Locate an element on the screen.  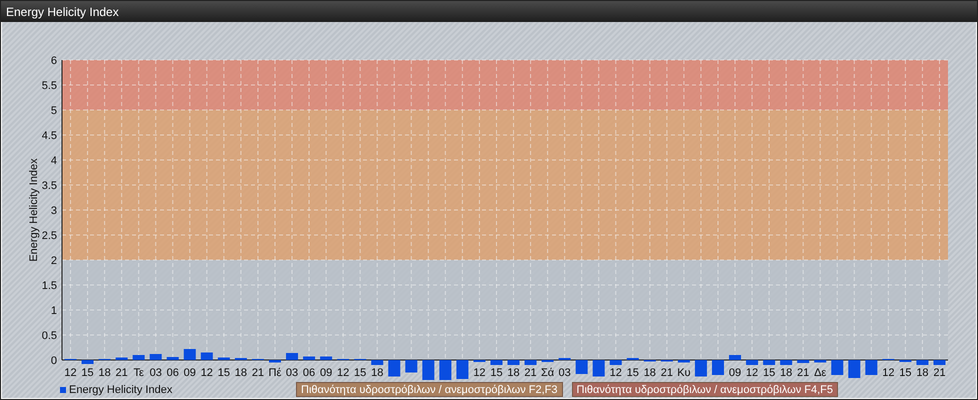
y-tick-label: 2.5 is located at coordinates (49, 236).